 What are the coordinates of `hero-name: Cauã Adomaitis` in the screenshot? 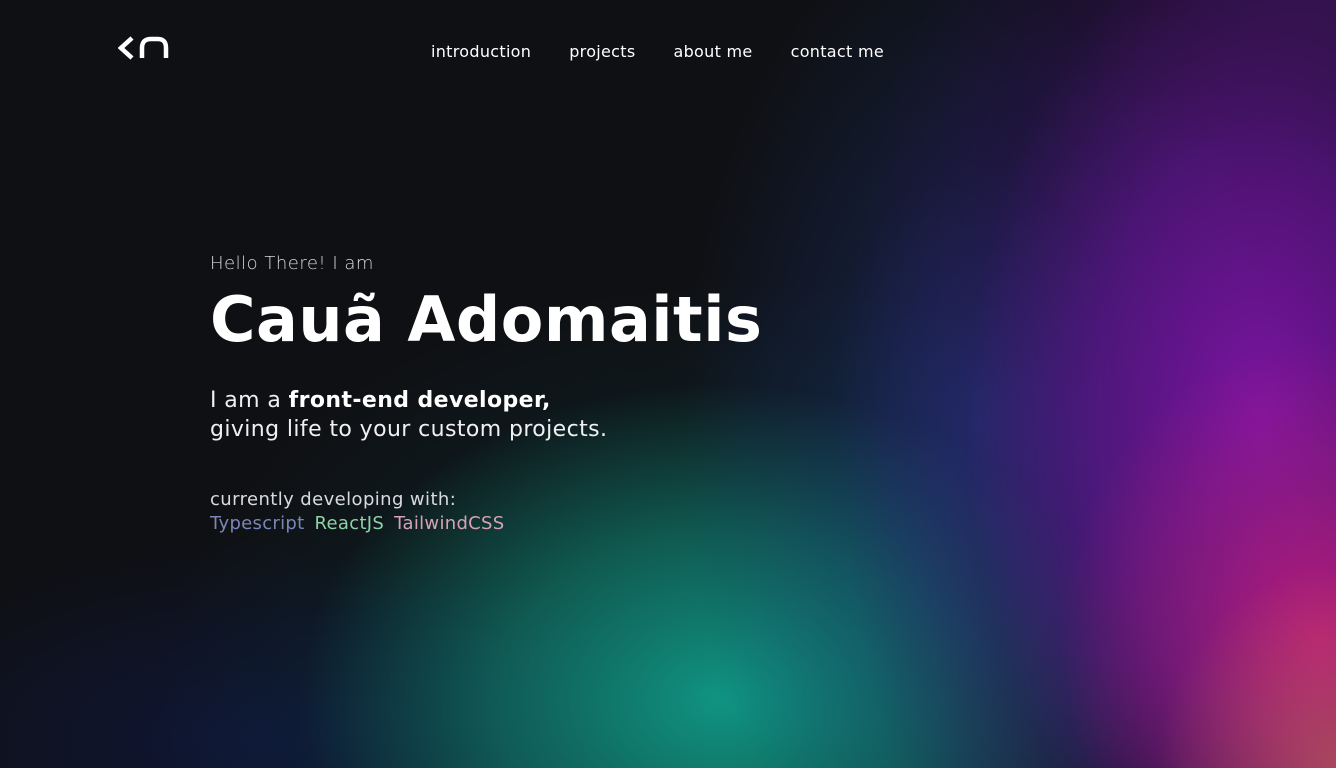 It's located at (486, 319).